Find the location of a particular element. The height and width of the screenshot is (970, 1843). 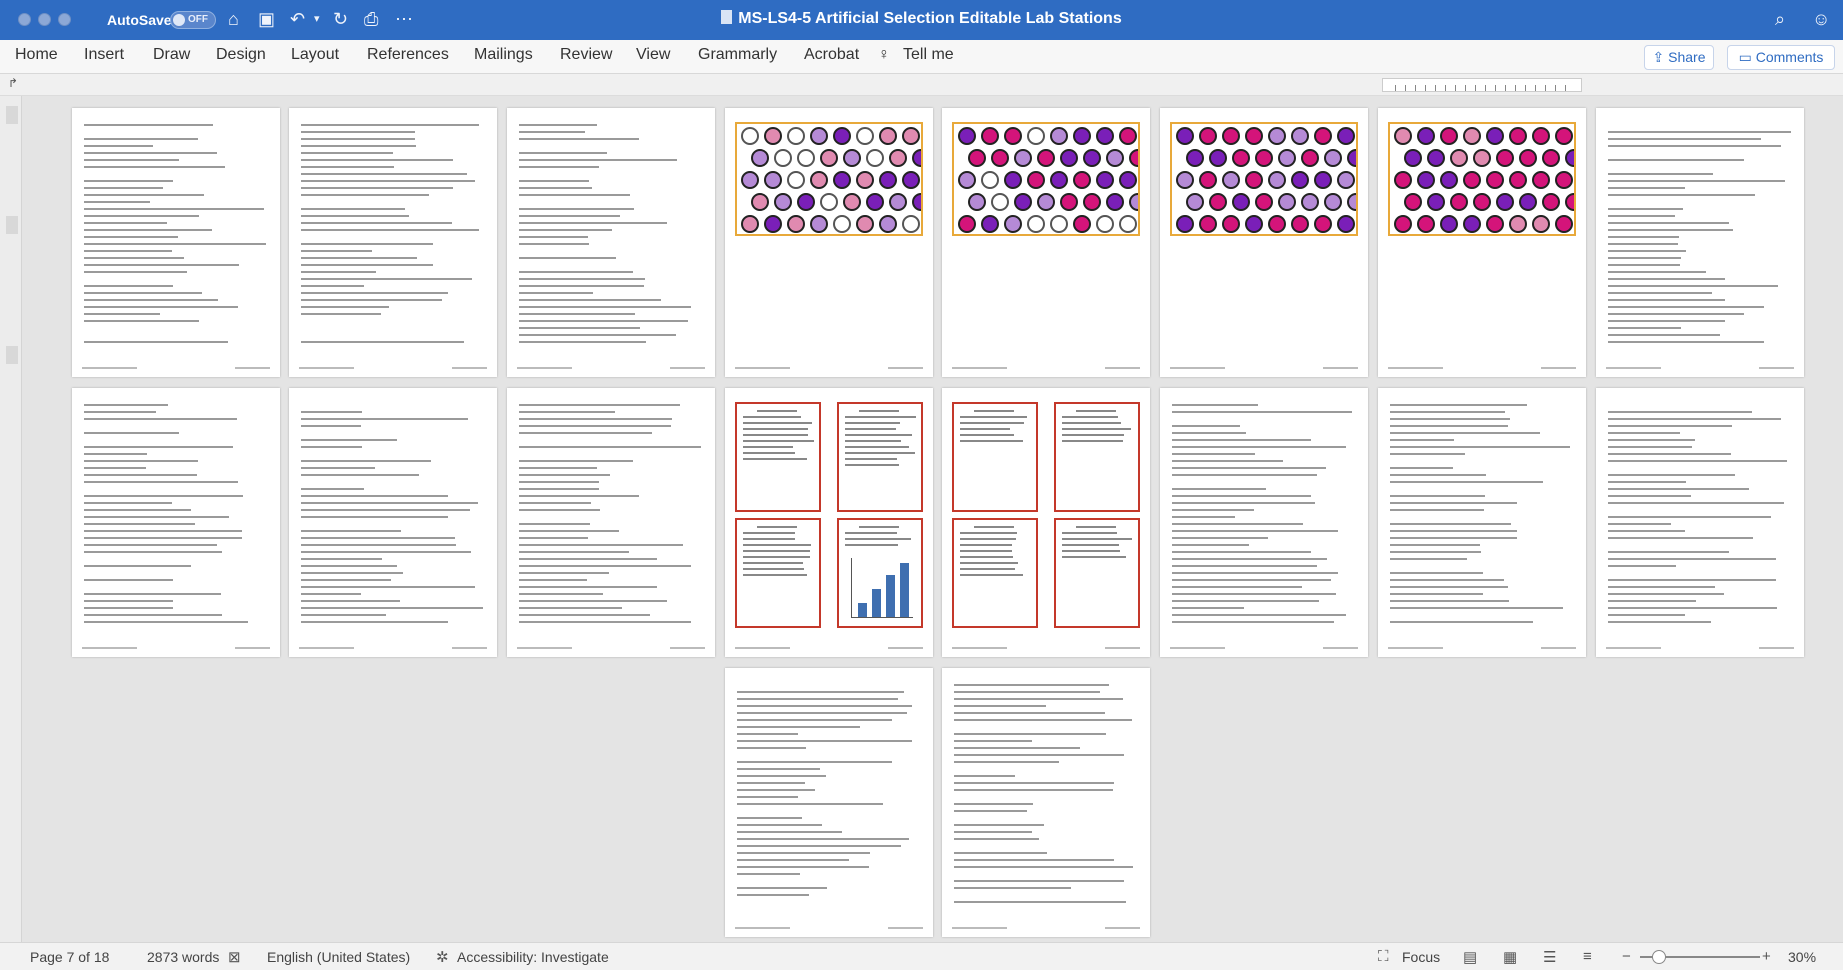

tab-review: Review is located at coordinates (586, 55).